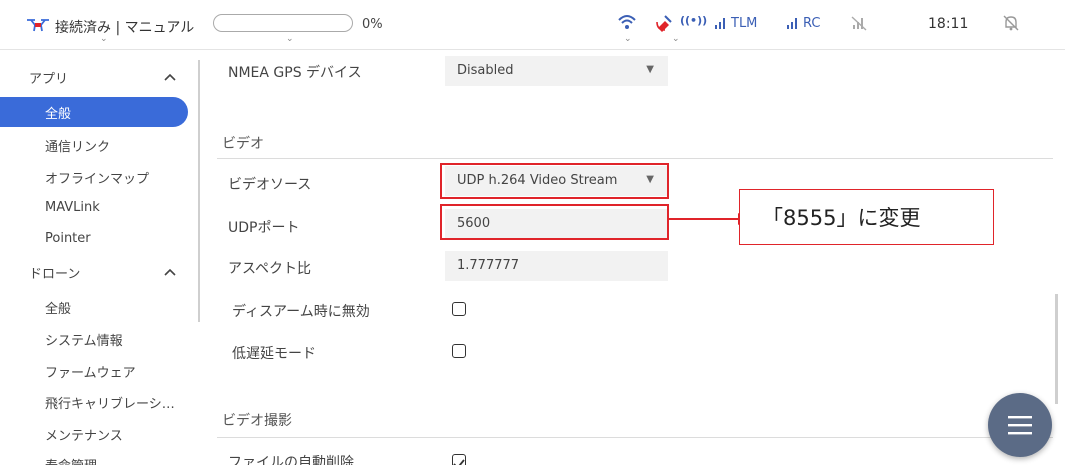  What do you see at coordinates (84, 434) in the screenshot?
I see `sidebar-item-maintenance: メンテナンス` at bounding box center [84, 434].